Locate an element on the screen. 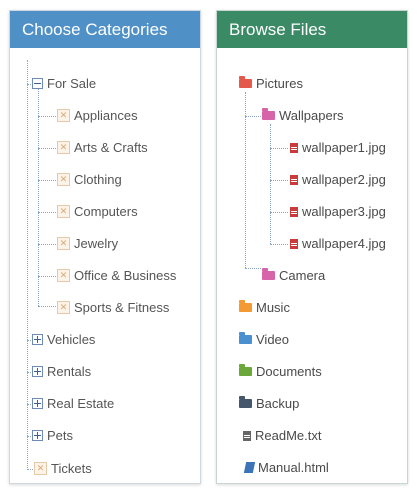 The height and width of the screenshot is (490, 420). tree-item-label: Music is located at coordinates (273, 307).